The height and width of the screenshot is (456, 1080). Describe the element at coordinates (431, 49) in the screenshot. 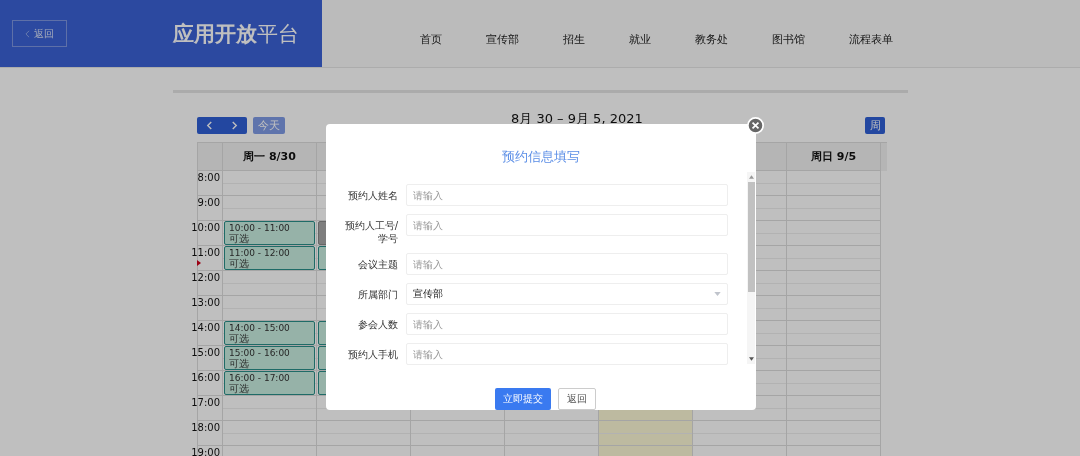

I see `nav-link: 首页` at that location.